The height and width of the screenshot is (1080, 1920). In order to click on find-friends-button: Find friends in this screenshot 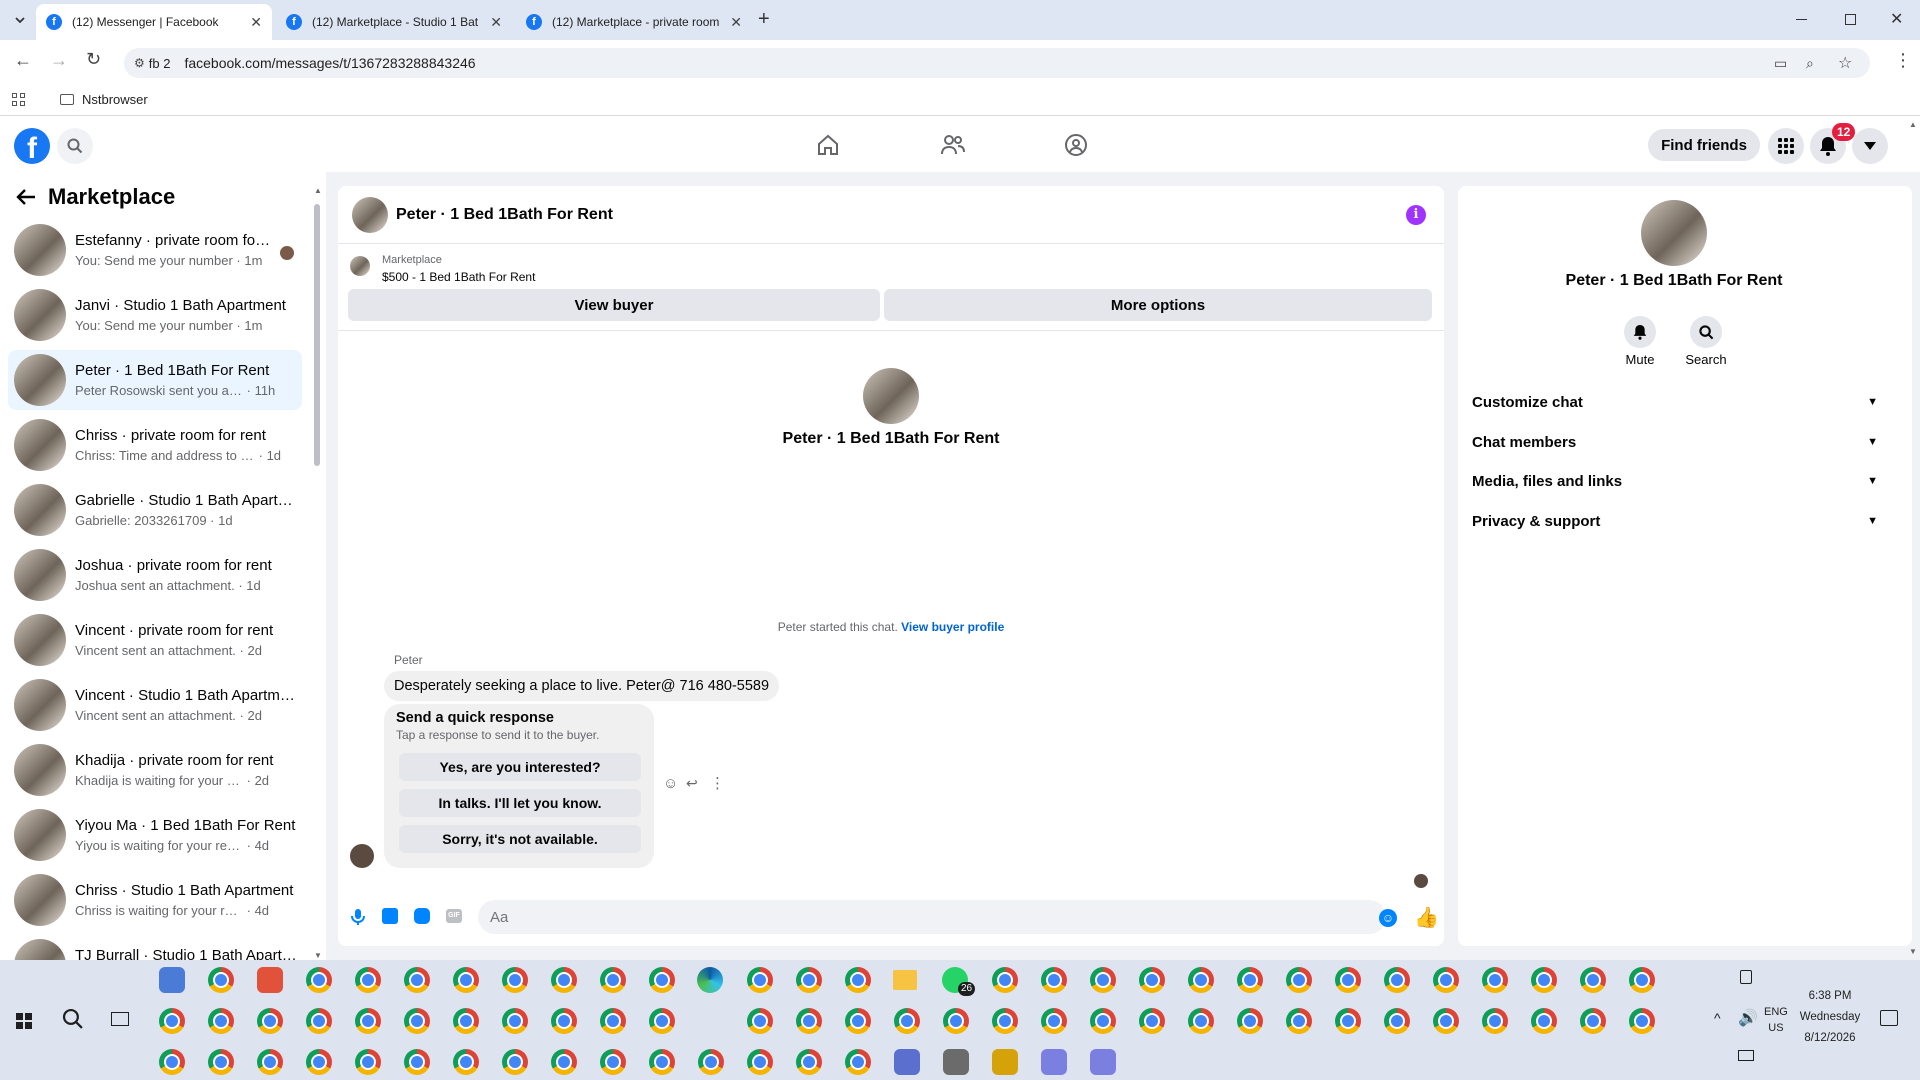, I will do `click(1704, 145)`.